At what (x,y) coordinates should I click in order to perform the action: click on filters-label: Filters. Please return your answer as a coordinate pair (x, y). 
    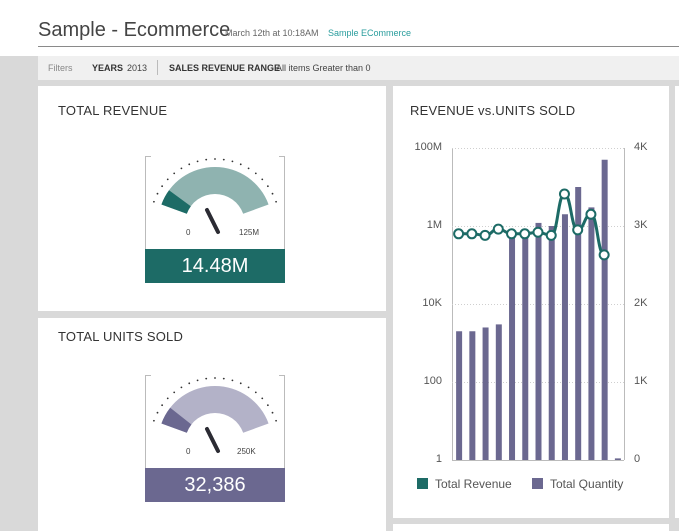
    Looking at the image, I should click on (60, 68).